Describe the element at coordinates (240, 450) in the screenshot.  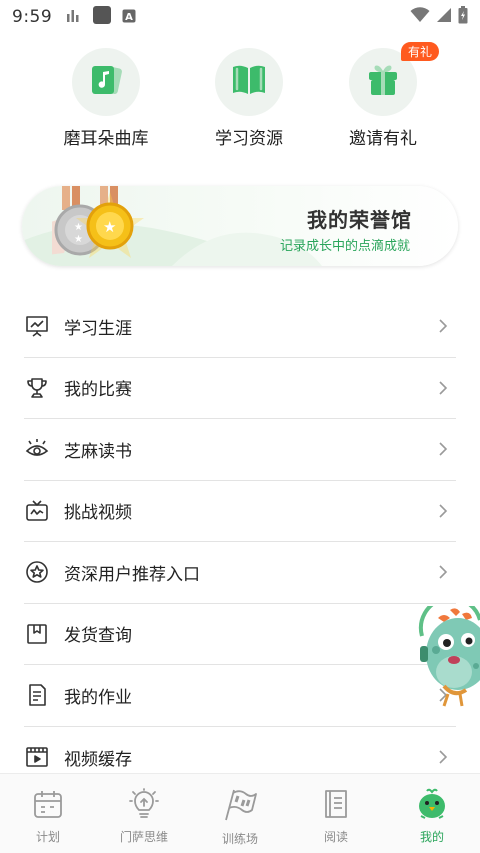
I see `menu-item-sesame-reading: 芝麻读书` at that location.